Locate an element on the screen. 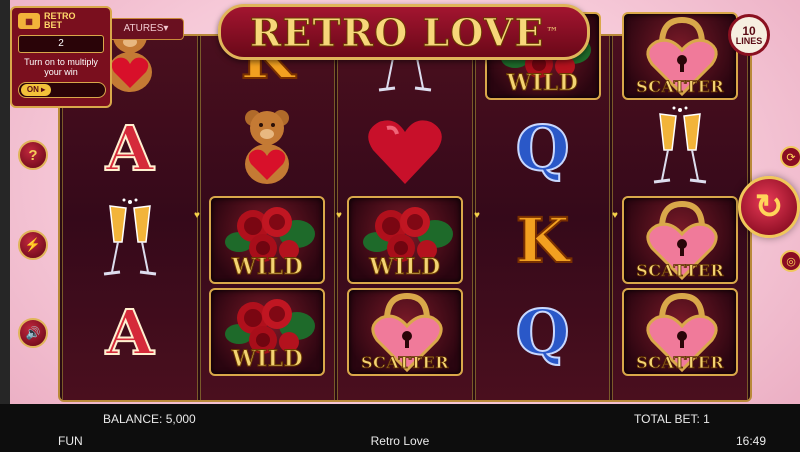 The height and width of the screenshot is (452, 800). bet-settings-button: ◎ is located at coordinates (790, 261).